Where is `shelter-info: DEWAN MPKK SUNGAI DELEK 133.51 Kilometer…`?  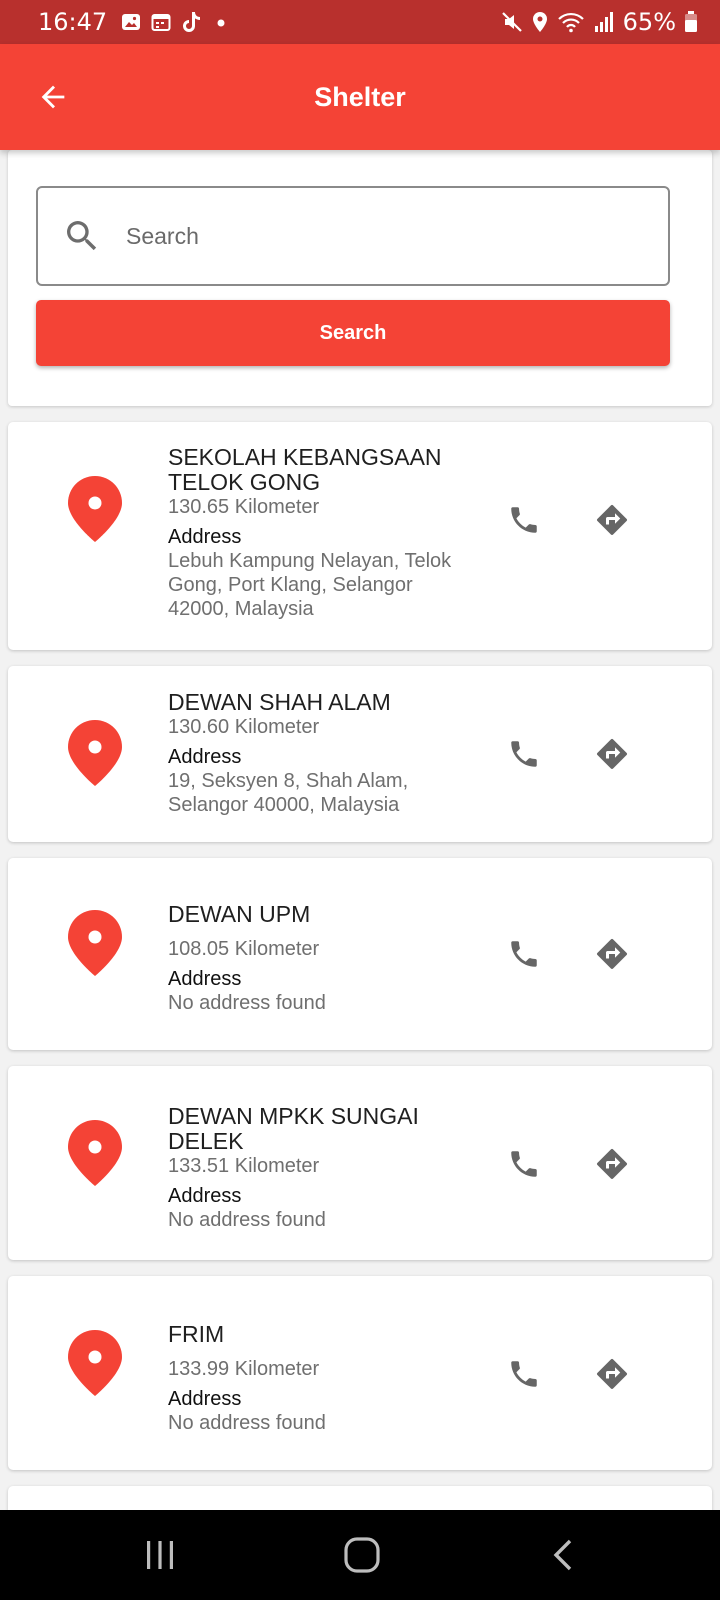 shelter-info: DEWAN MPKK SUNGAI DELEK 133.51 Kilometer… is located at coordinates (318, 1168).